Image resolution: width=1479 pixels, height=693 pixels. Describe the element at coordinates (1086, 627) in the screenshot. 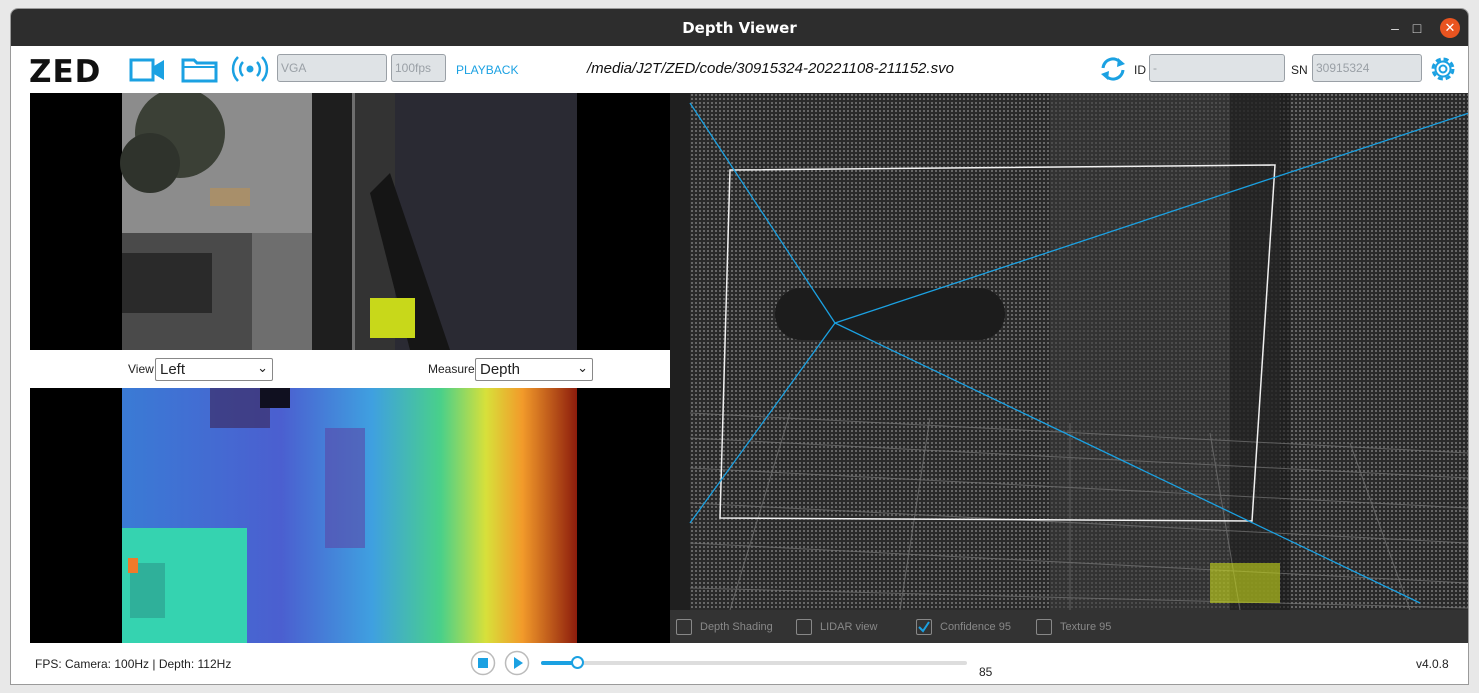

I see `checkbox-label: Texture 95` at that location.